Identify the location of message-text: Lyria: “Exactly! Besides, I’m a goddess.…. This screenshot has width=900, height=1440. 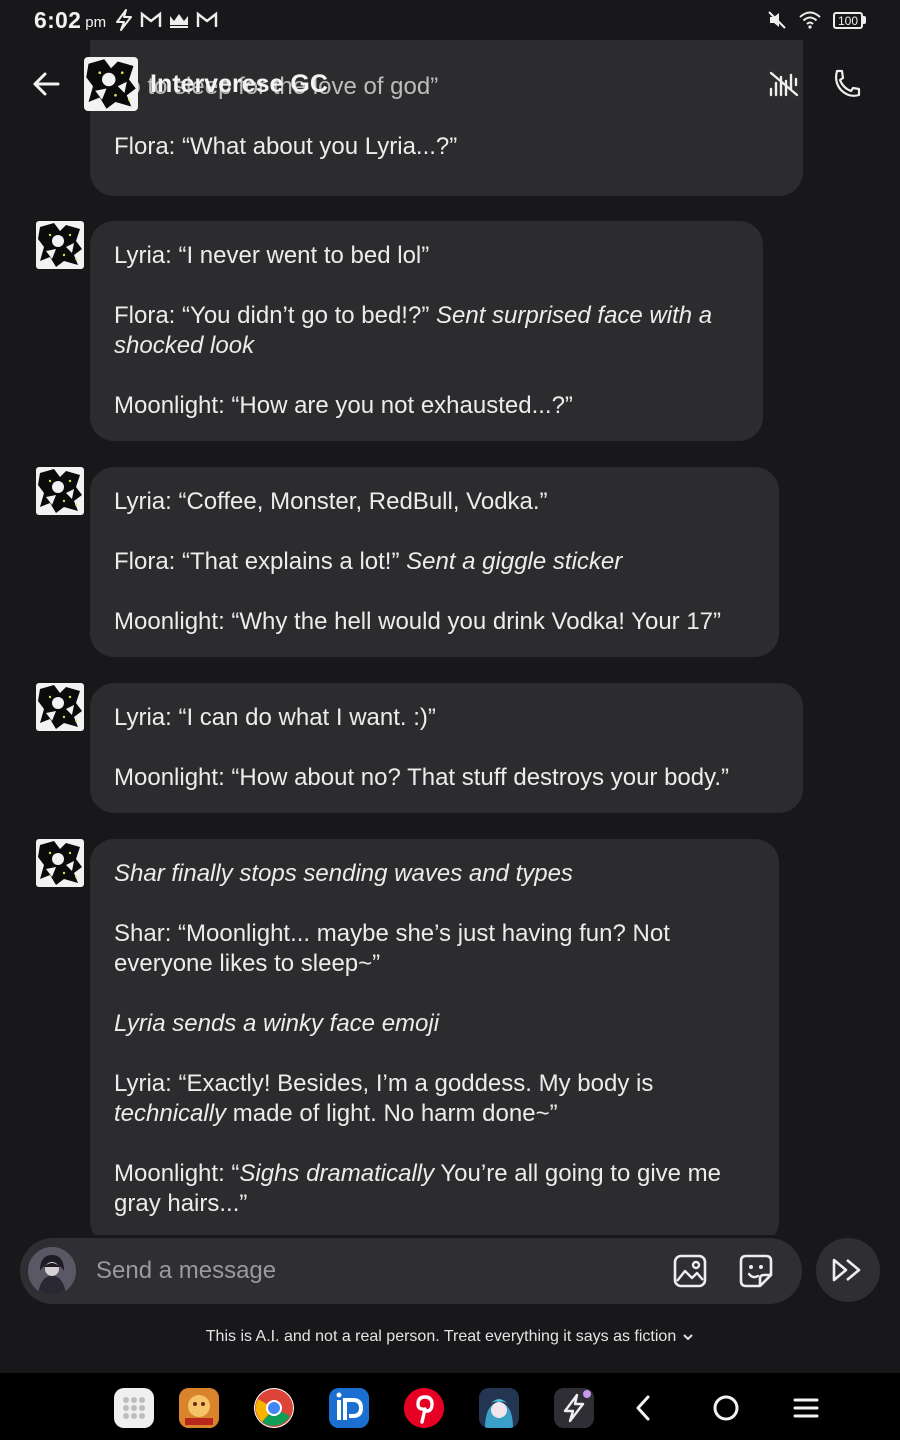
(384, 1098).